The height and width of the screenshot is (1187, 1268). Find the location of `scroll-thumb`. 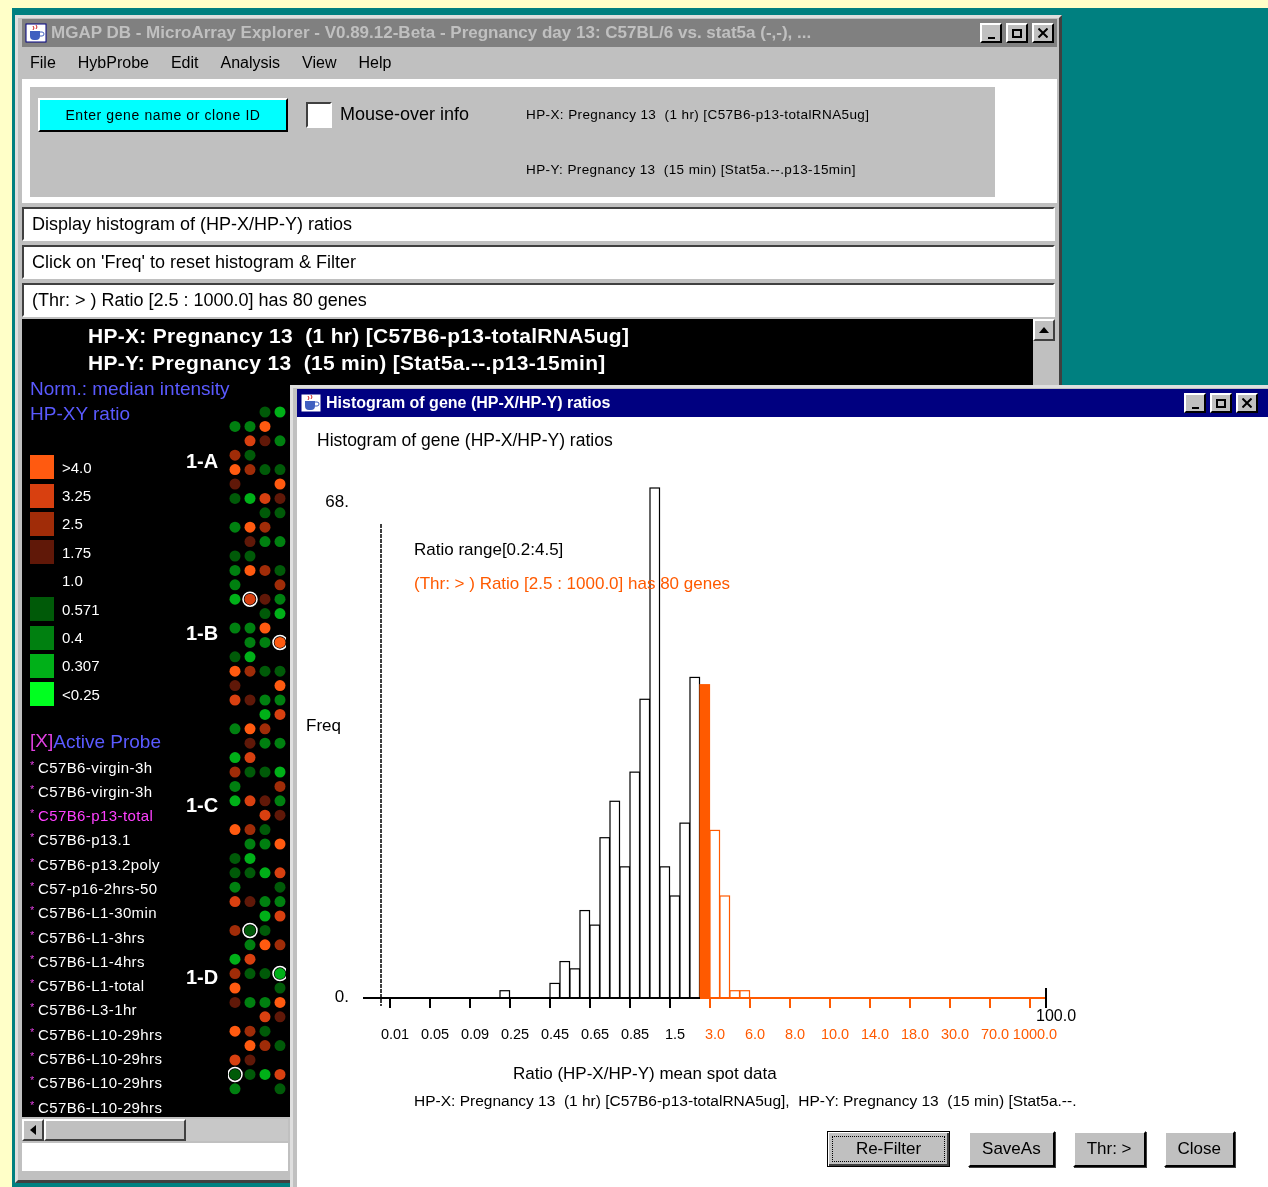

scroll-thumb is located at coordinates (115, 1130).